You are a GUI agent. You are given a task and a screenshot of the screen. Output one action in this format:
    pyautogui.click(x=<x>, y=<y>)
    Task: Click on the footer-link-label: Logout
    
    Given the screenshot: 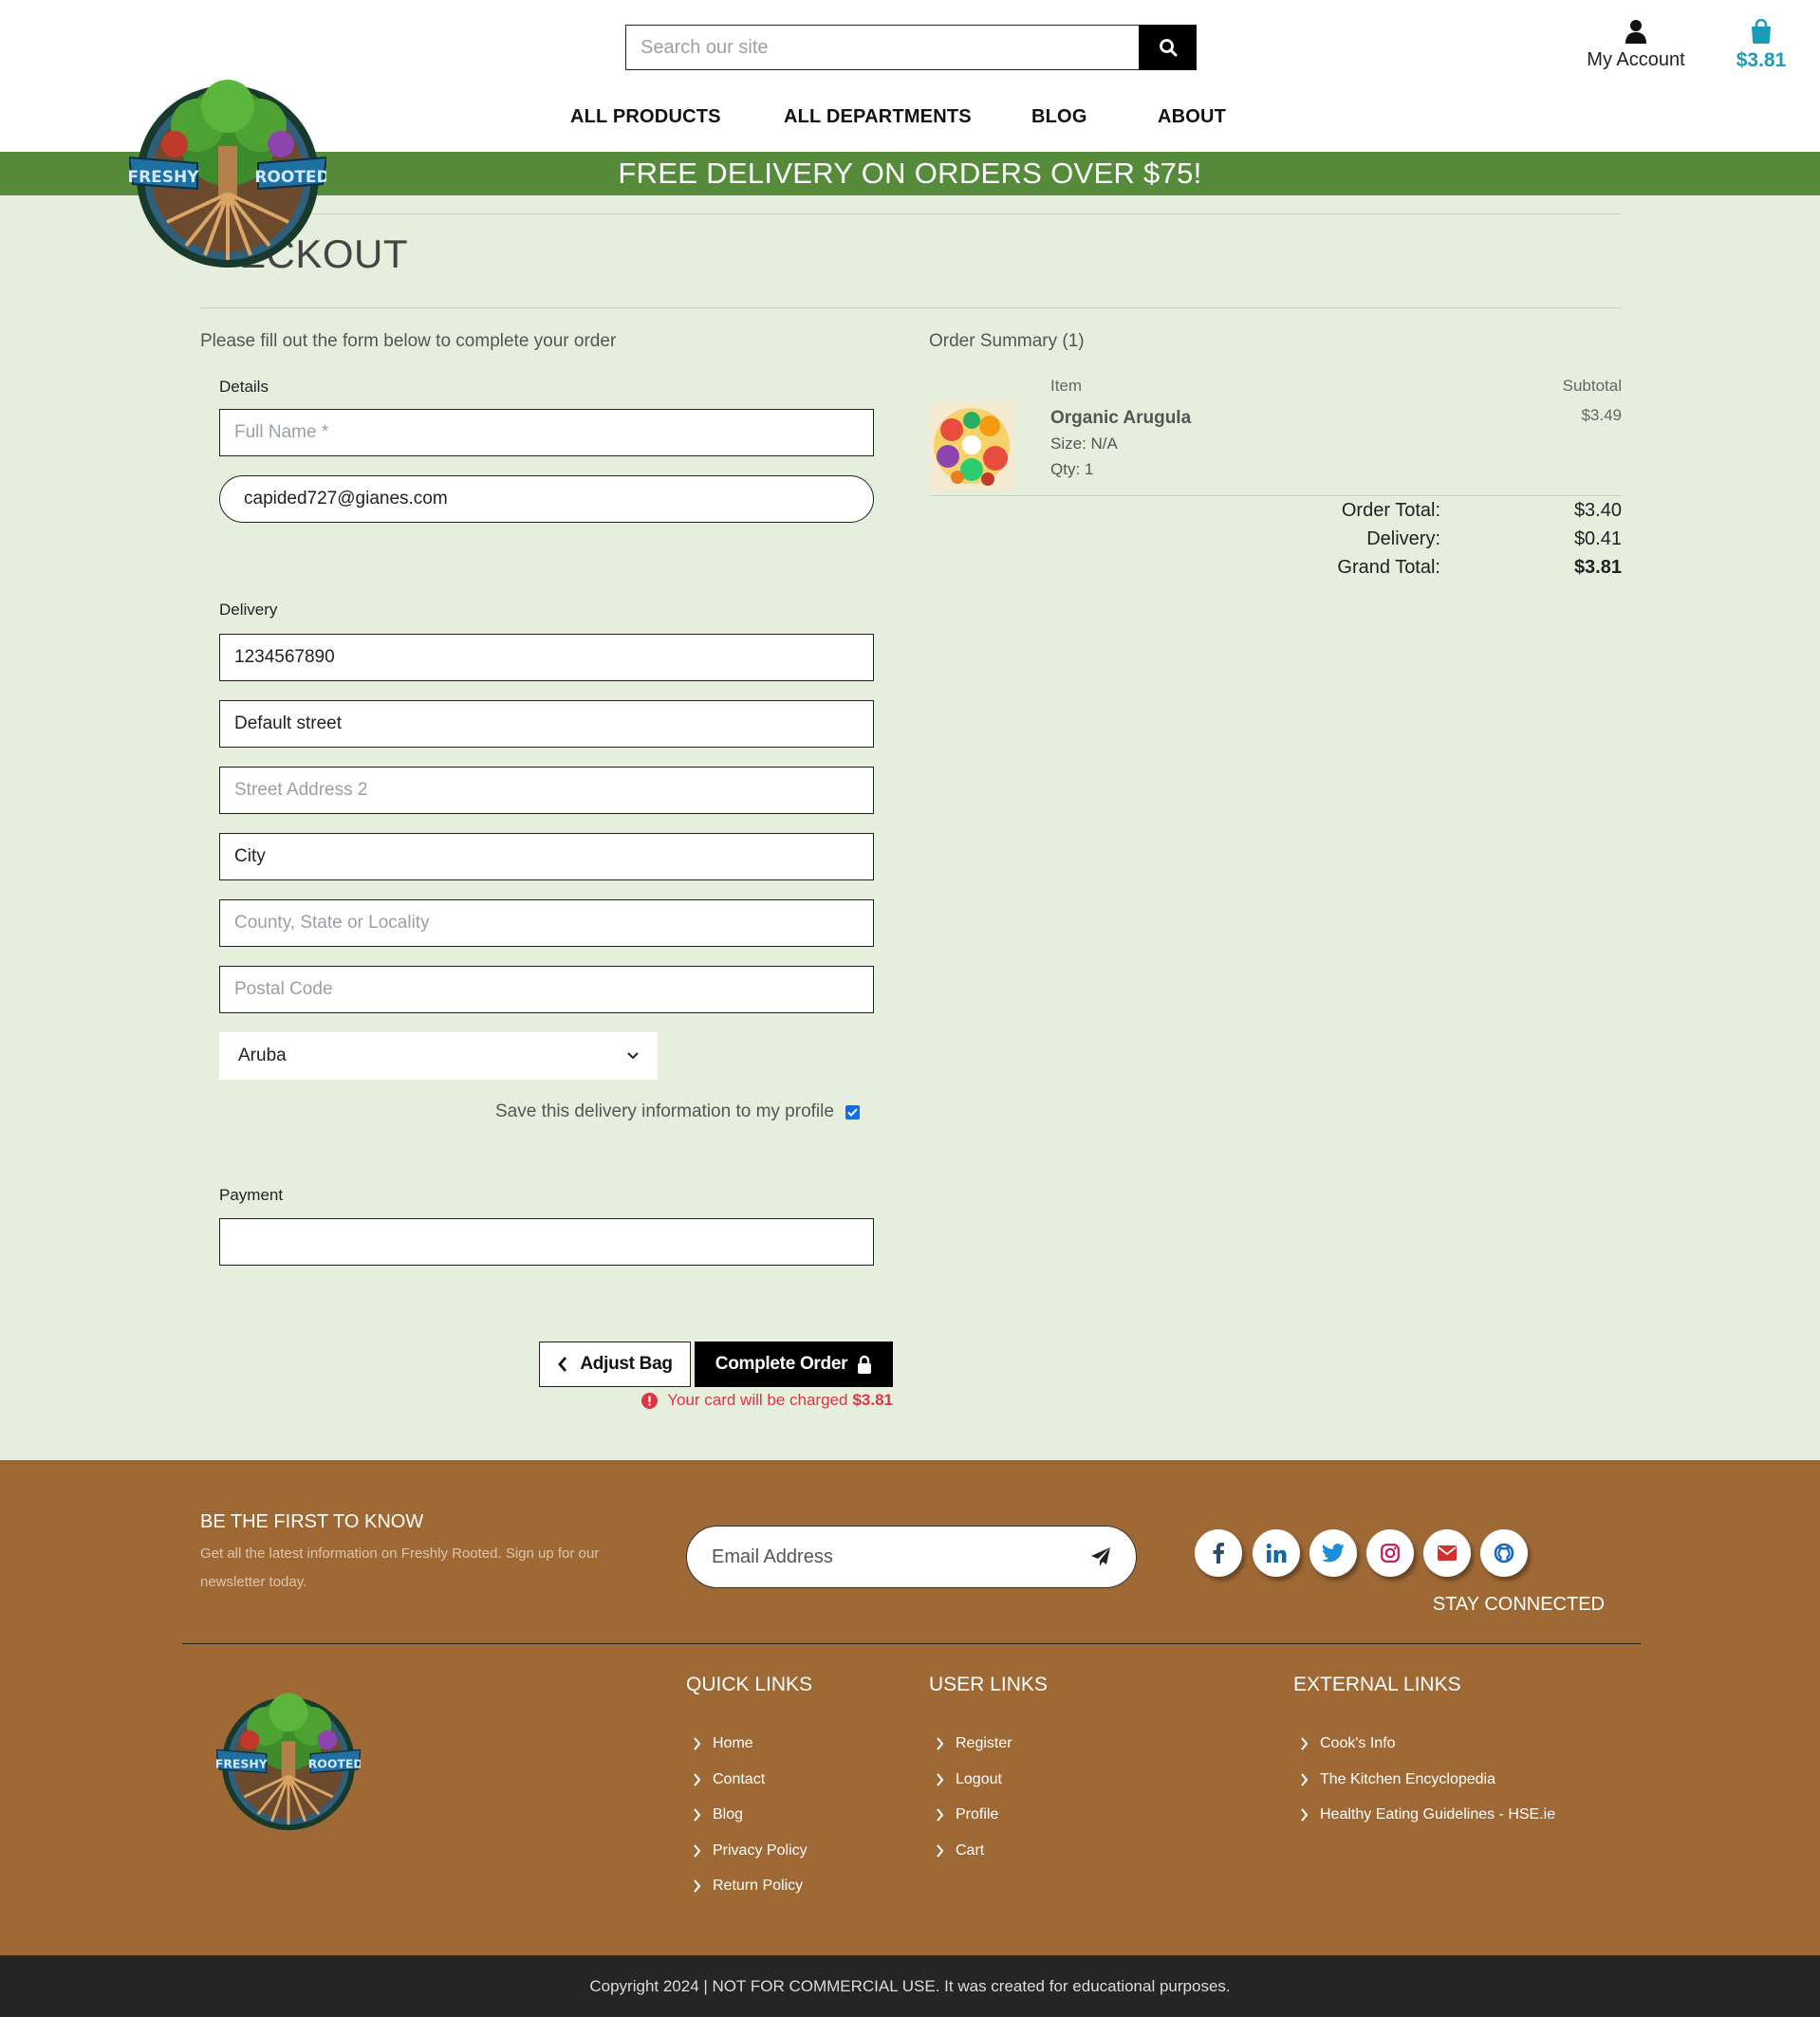 What is the action you would take?
    pyautogui.click(x=979, y=1779)
    